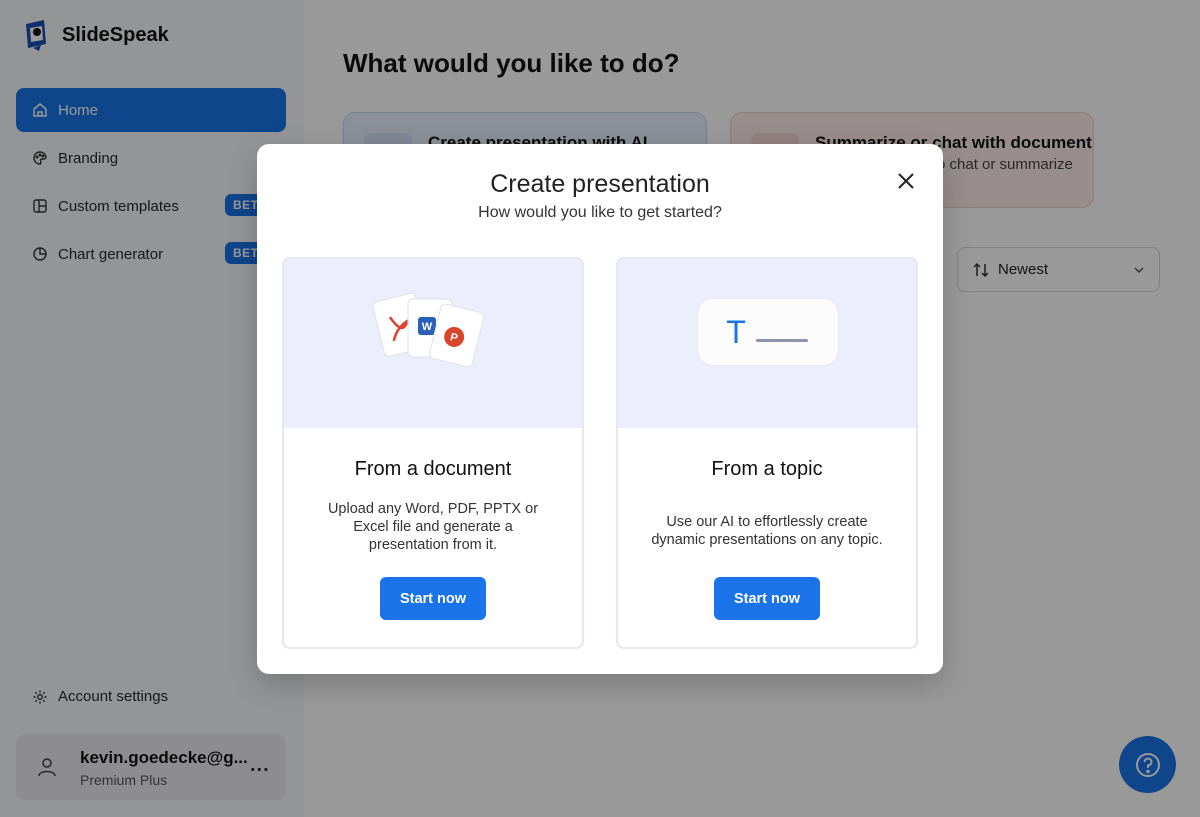 This screenshot has width=1200, height=817. Describe the element at coordinates (736, 332) in the screenshot. I see `topic-letter: T` at that location.